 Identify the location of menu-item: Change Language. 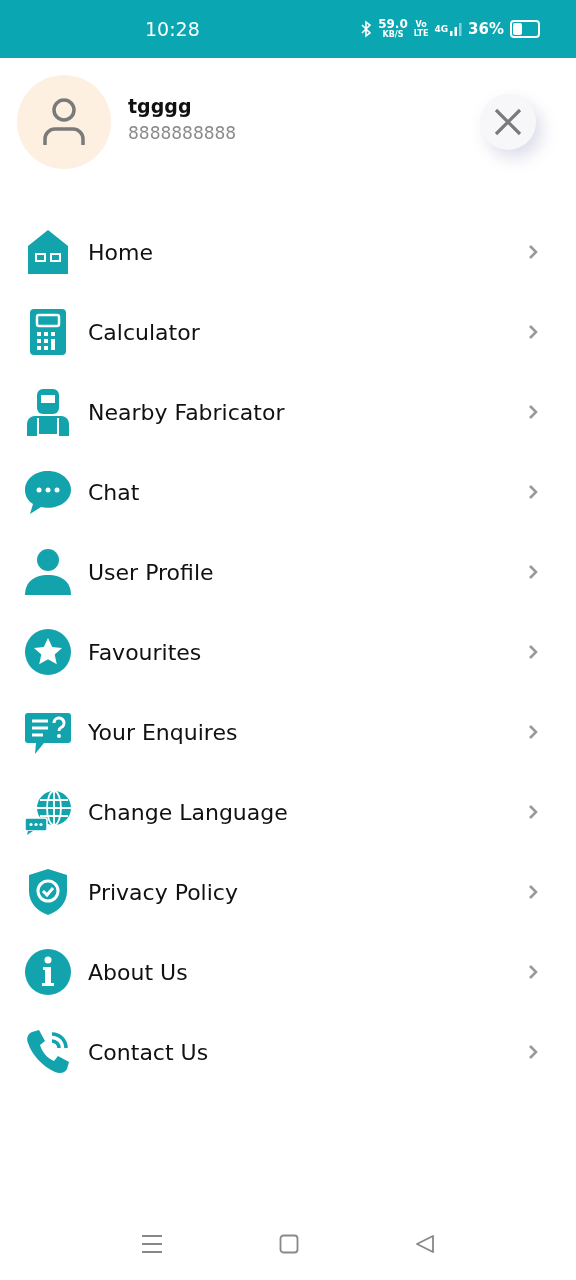
(288, 812).